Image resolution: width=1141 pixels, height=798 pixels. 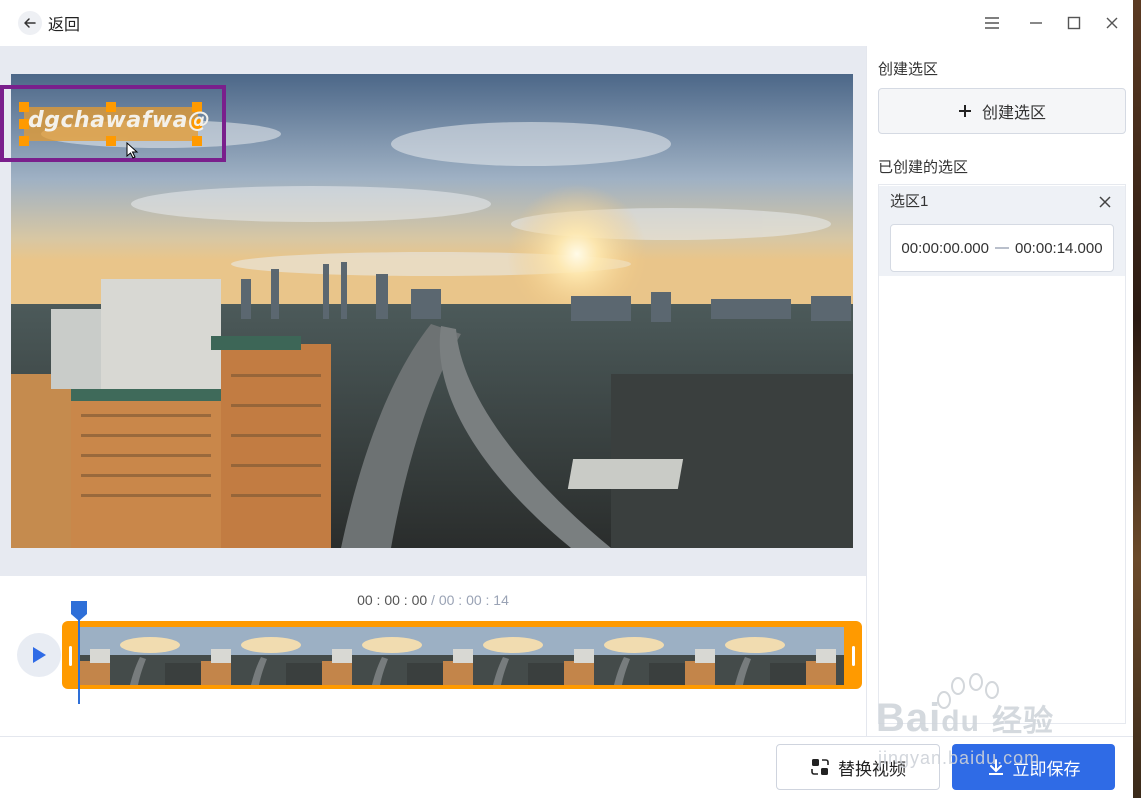 I want to click on play-icon, so click(x=39, y=655).